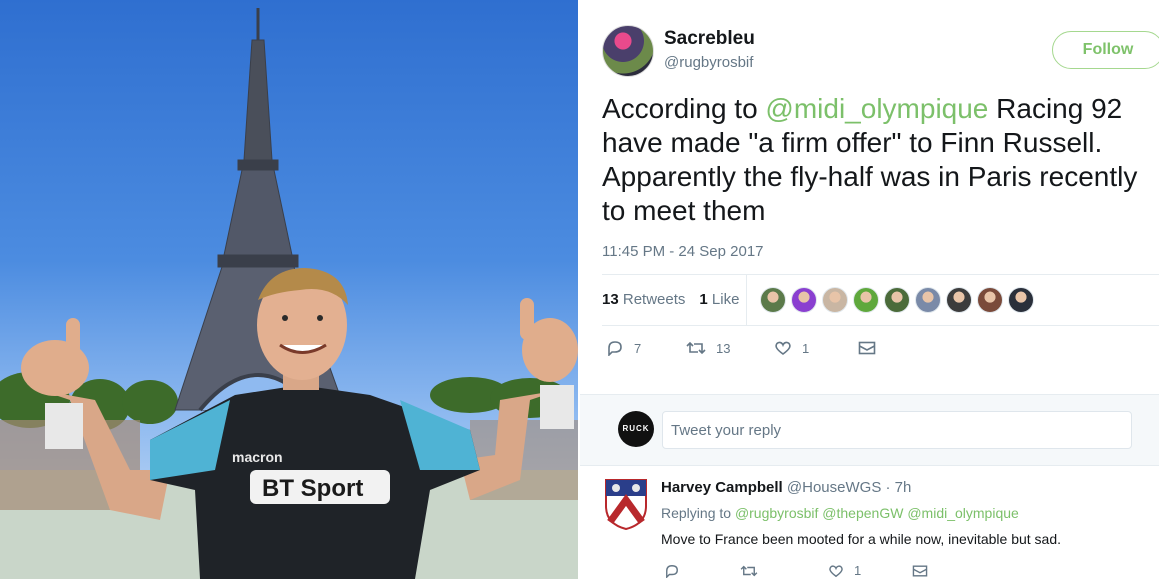  I want to click on svg-text: macron, so click(257, 457).